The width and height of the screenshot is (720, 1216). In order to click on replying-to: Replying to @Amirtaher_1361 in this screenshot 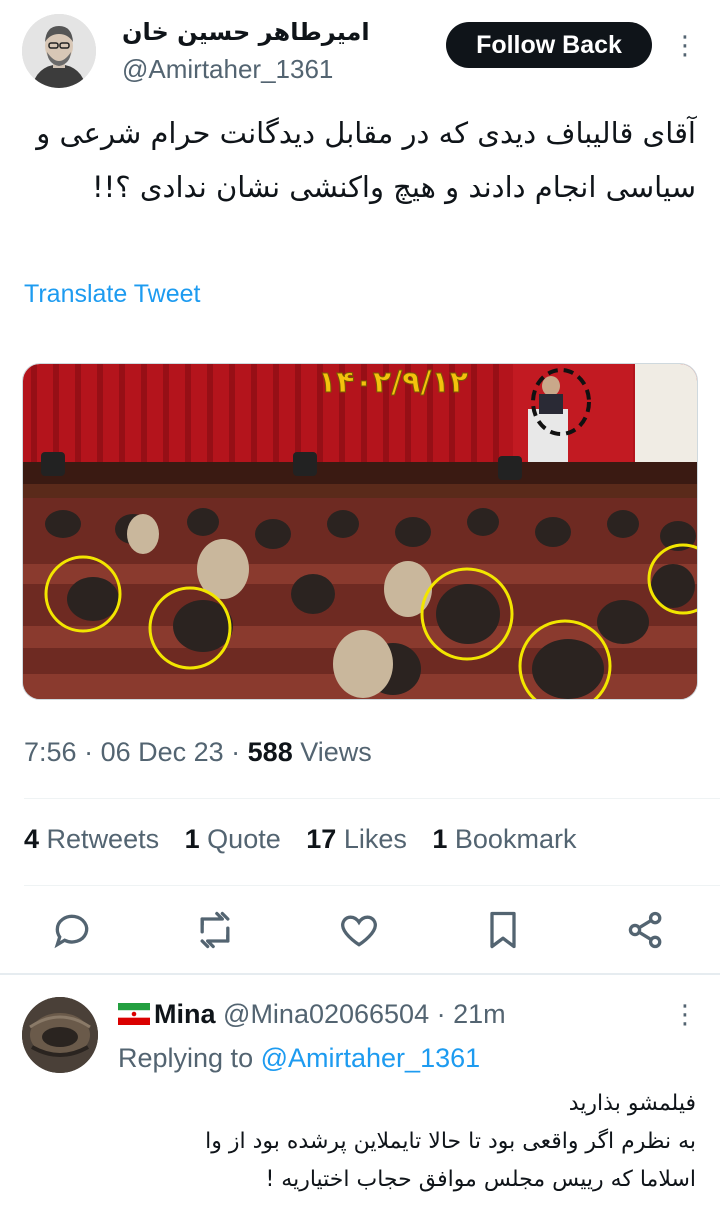, I will do `click(299, 1058)`.